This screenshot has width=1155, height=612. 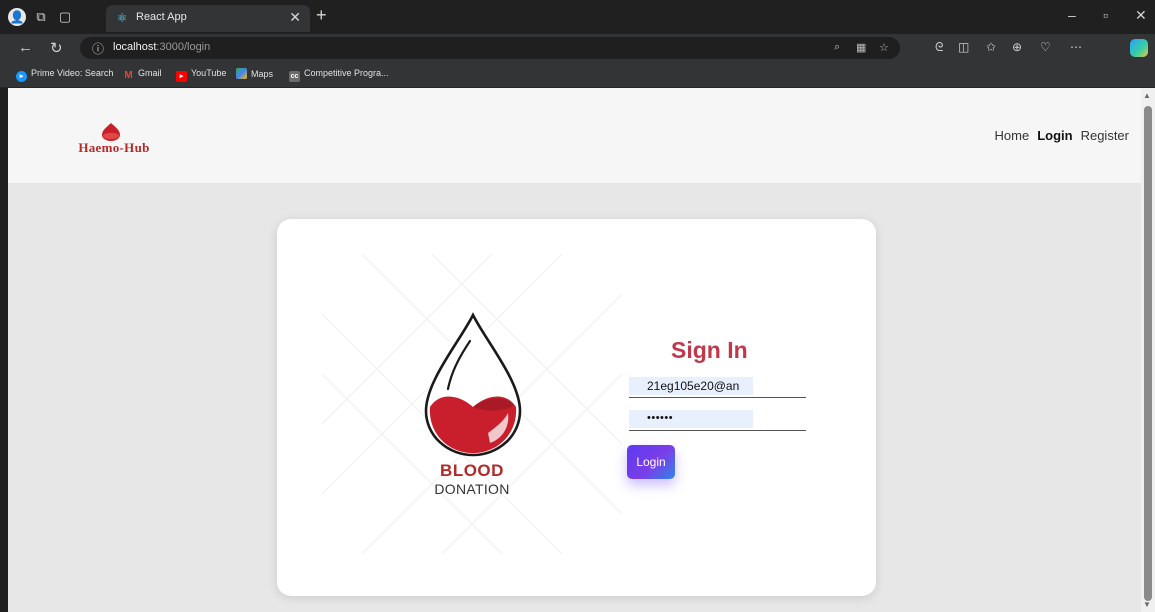 What do you see at coordinates (1105, 135) in the screenshot?
I see `nav-register-link: Register` at bounding box center [1105, 135].